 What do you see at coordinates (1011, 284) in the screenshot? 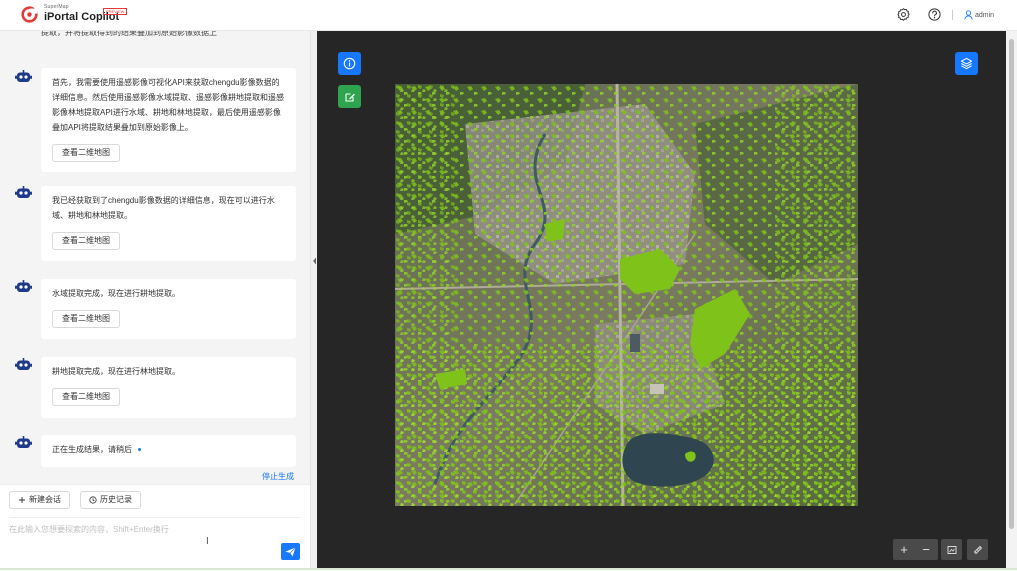
I see `scrollbar-thumb` at bounding box center [1011, 284].